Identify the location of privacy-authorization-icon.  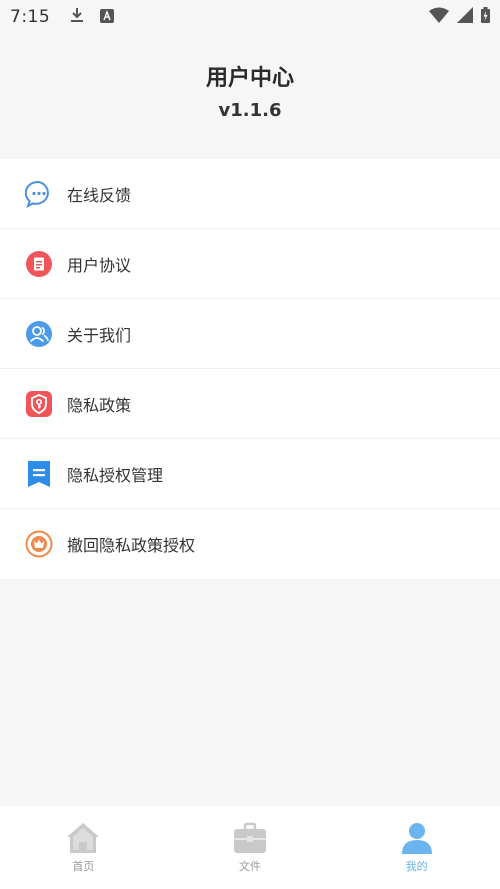
(39, 474).